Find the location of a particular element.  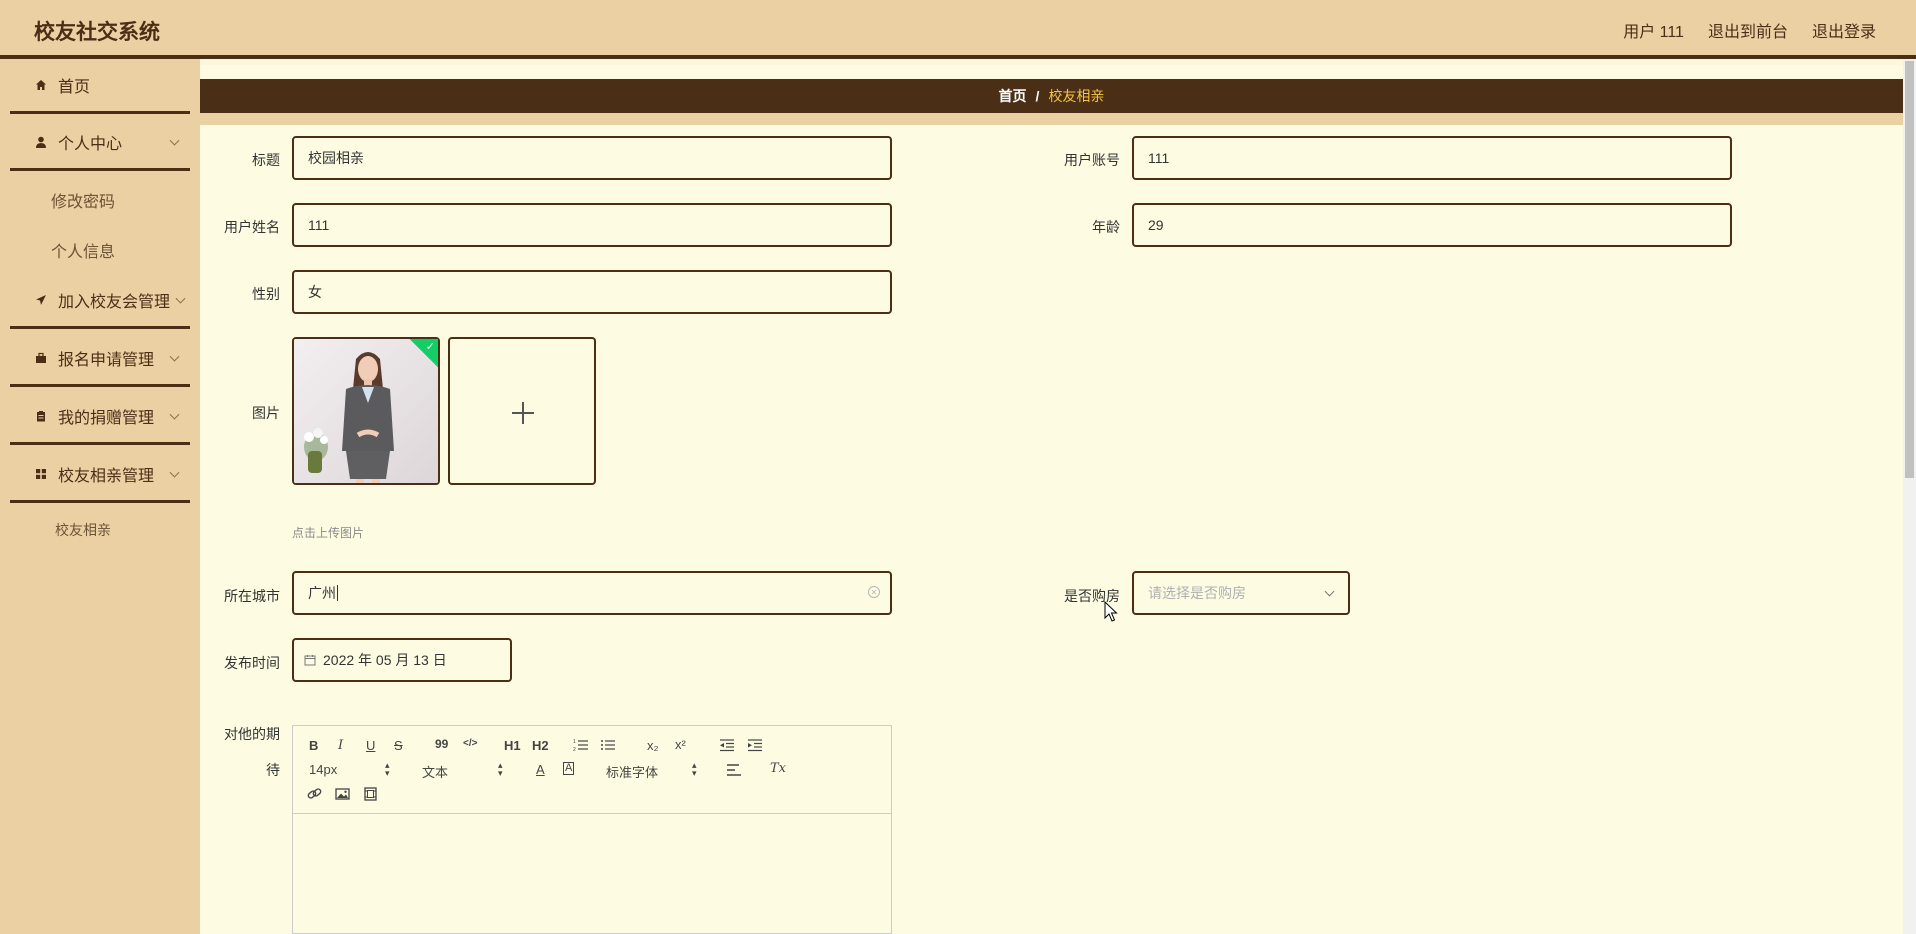

sidebar-item-dating-mgmt: 校友相亲管理 is located at coordinates (100, 475).